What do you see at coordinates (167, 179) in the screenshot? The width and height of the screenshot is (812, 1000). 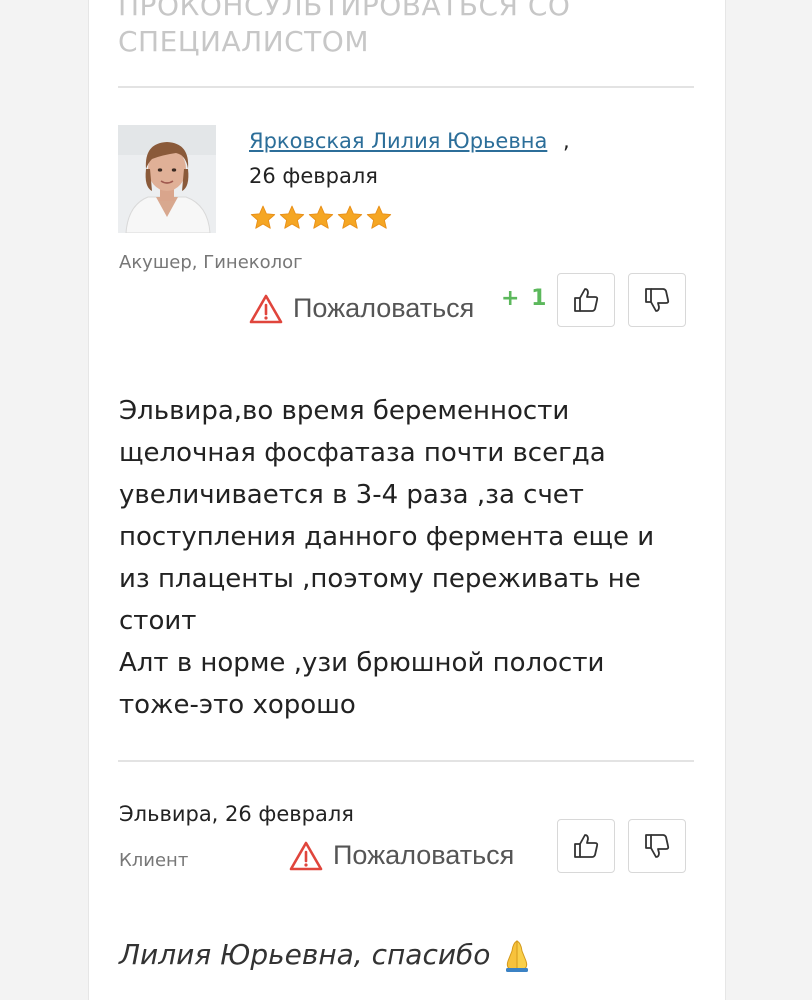 I see `doctor-avatar` at bounding box center [167, 179].